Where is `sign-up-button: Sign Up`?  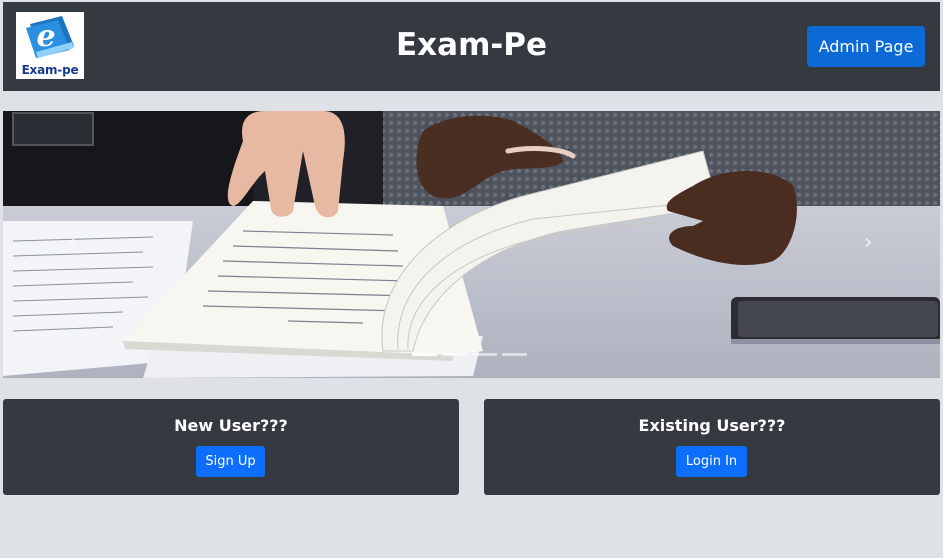 sign-up-button: Sign Up is located at coordinates (230, 461).